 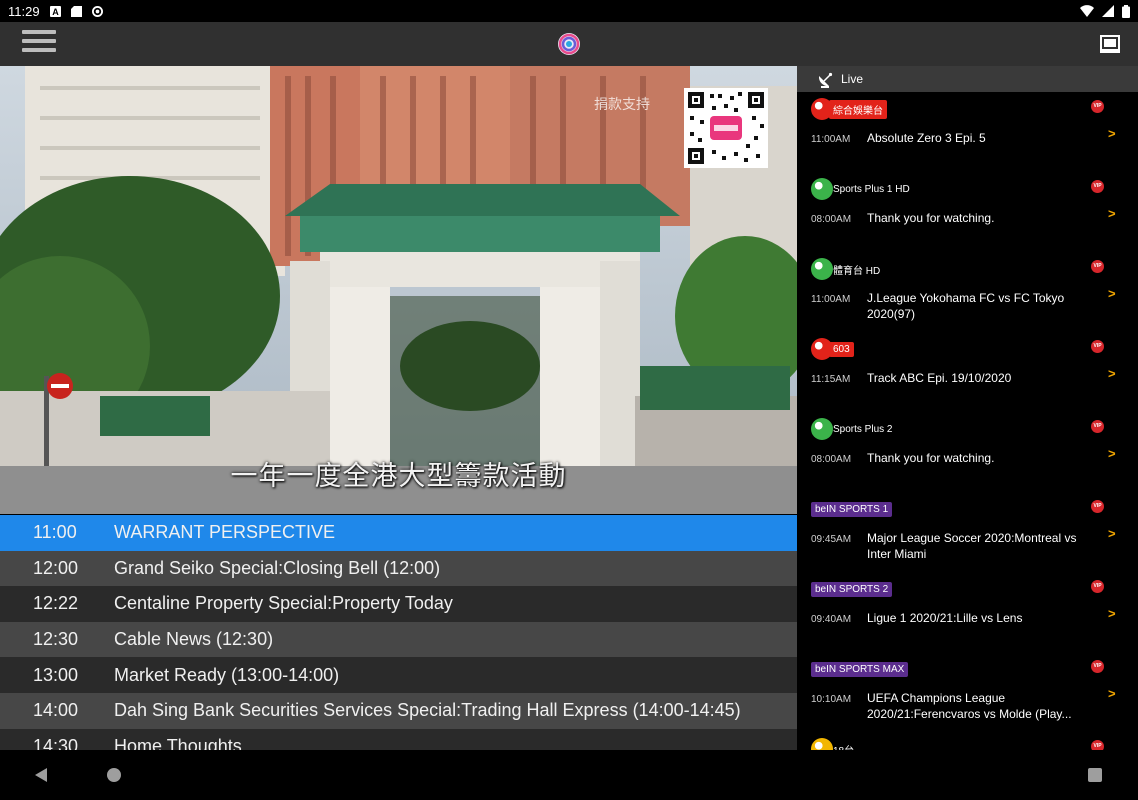 I want to click on schedule-time: 12:22, so click(x=56, y=603).